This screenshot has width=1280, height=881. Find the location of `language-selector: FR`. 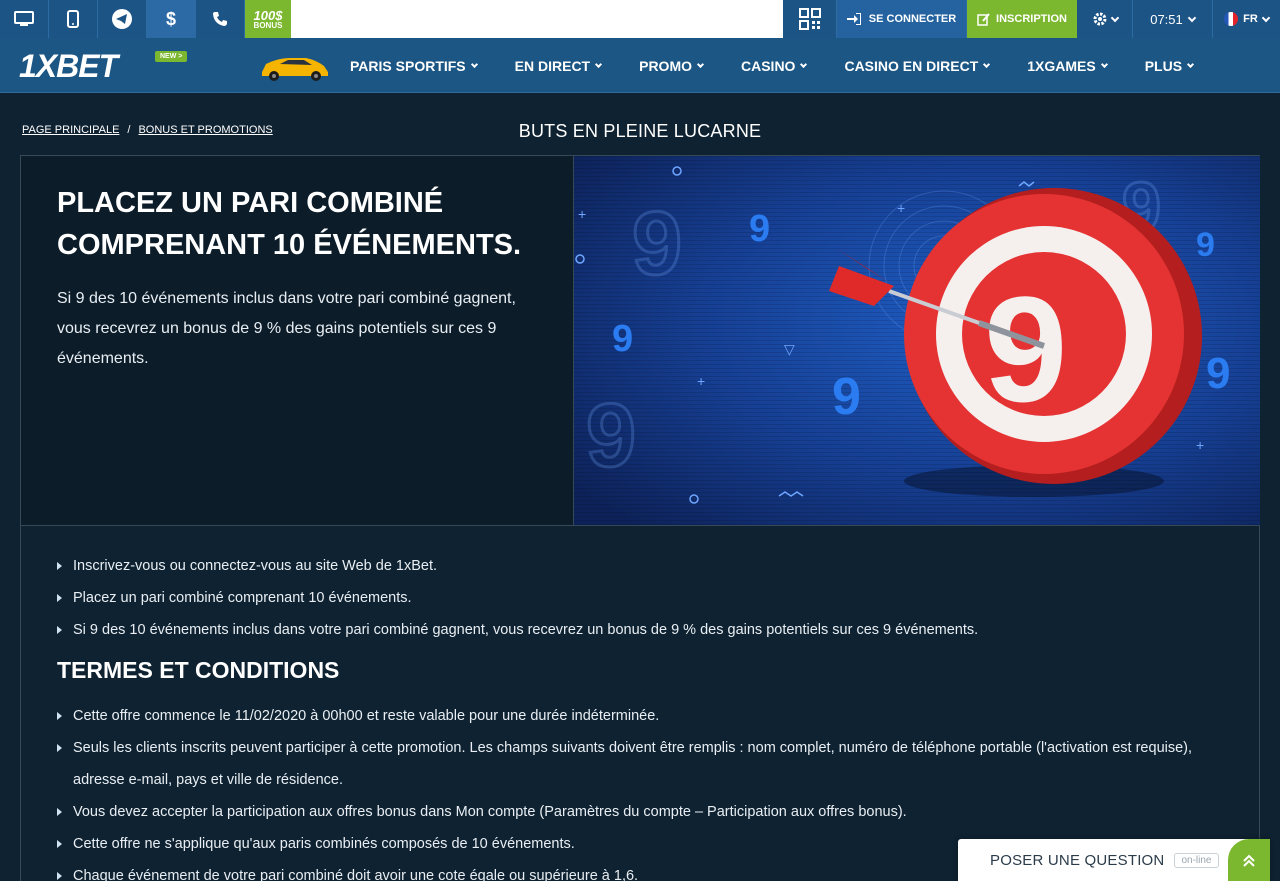

language-selector: FR is located at coordinates (1246, 19).